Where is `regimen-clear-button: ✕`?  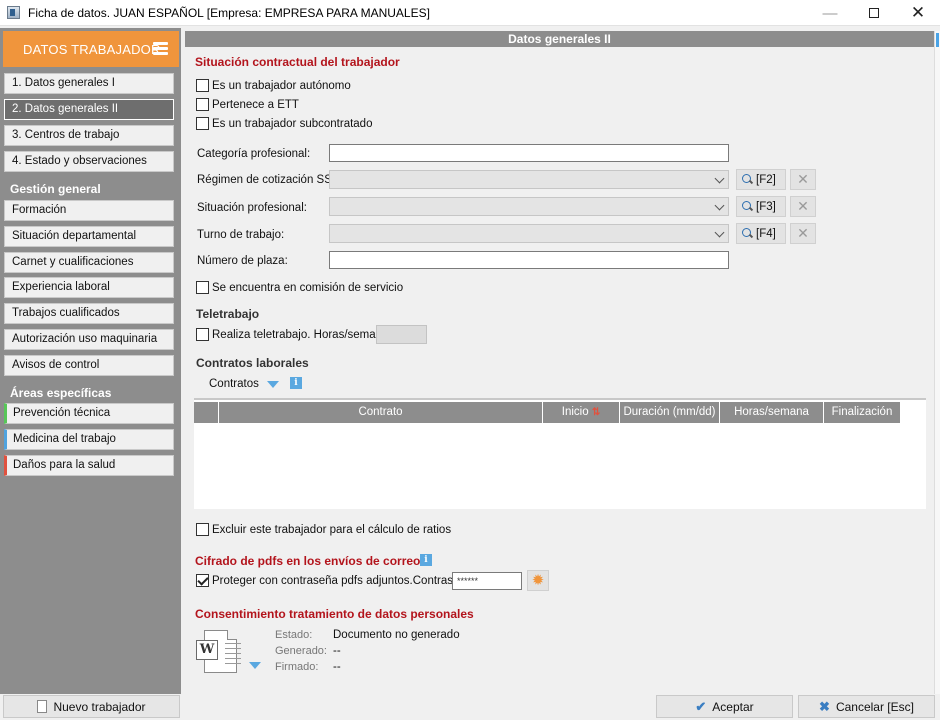
regimen-clear-button: ✕ is located at coordinates (803, 179).